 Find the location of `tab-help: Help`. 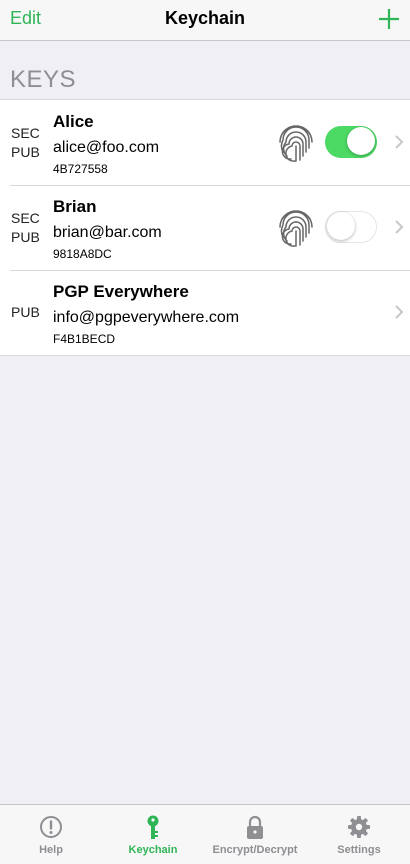

tab-help: Help is located at coordinates (51, 834).